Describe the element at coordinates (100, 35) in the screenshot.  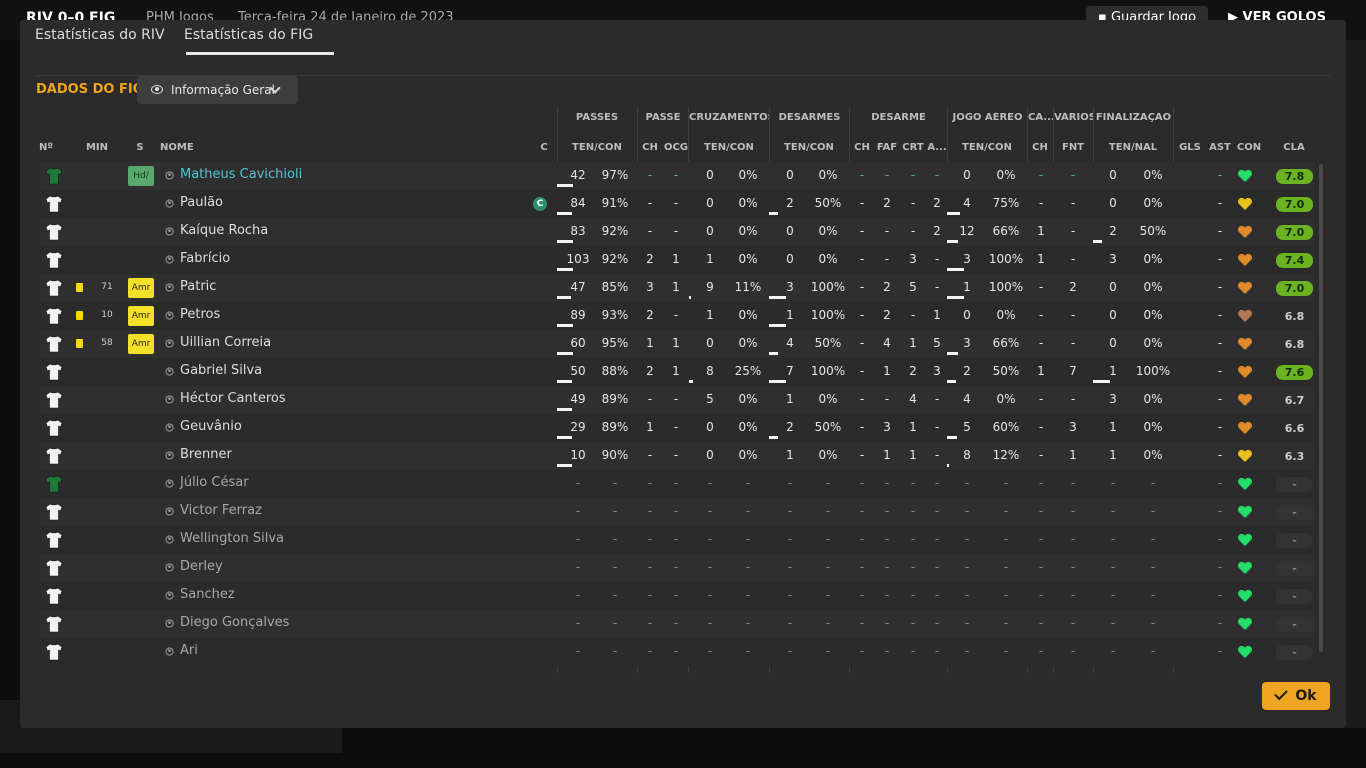
I see `tab-riv-stats: Estatísticas do RIV` at that location.